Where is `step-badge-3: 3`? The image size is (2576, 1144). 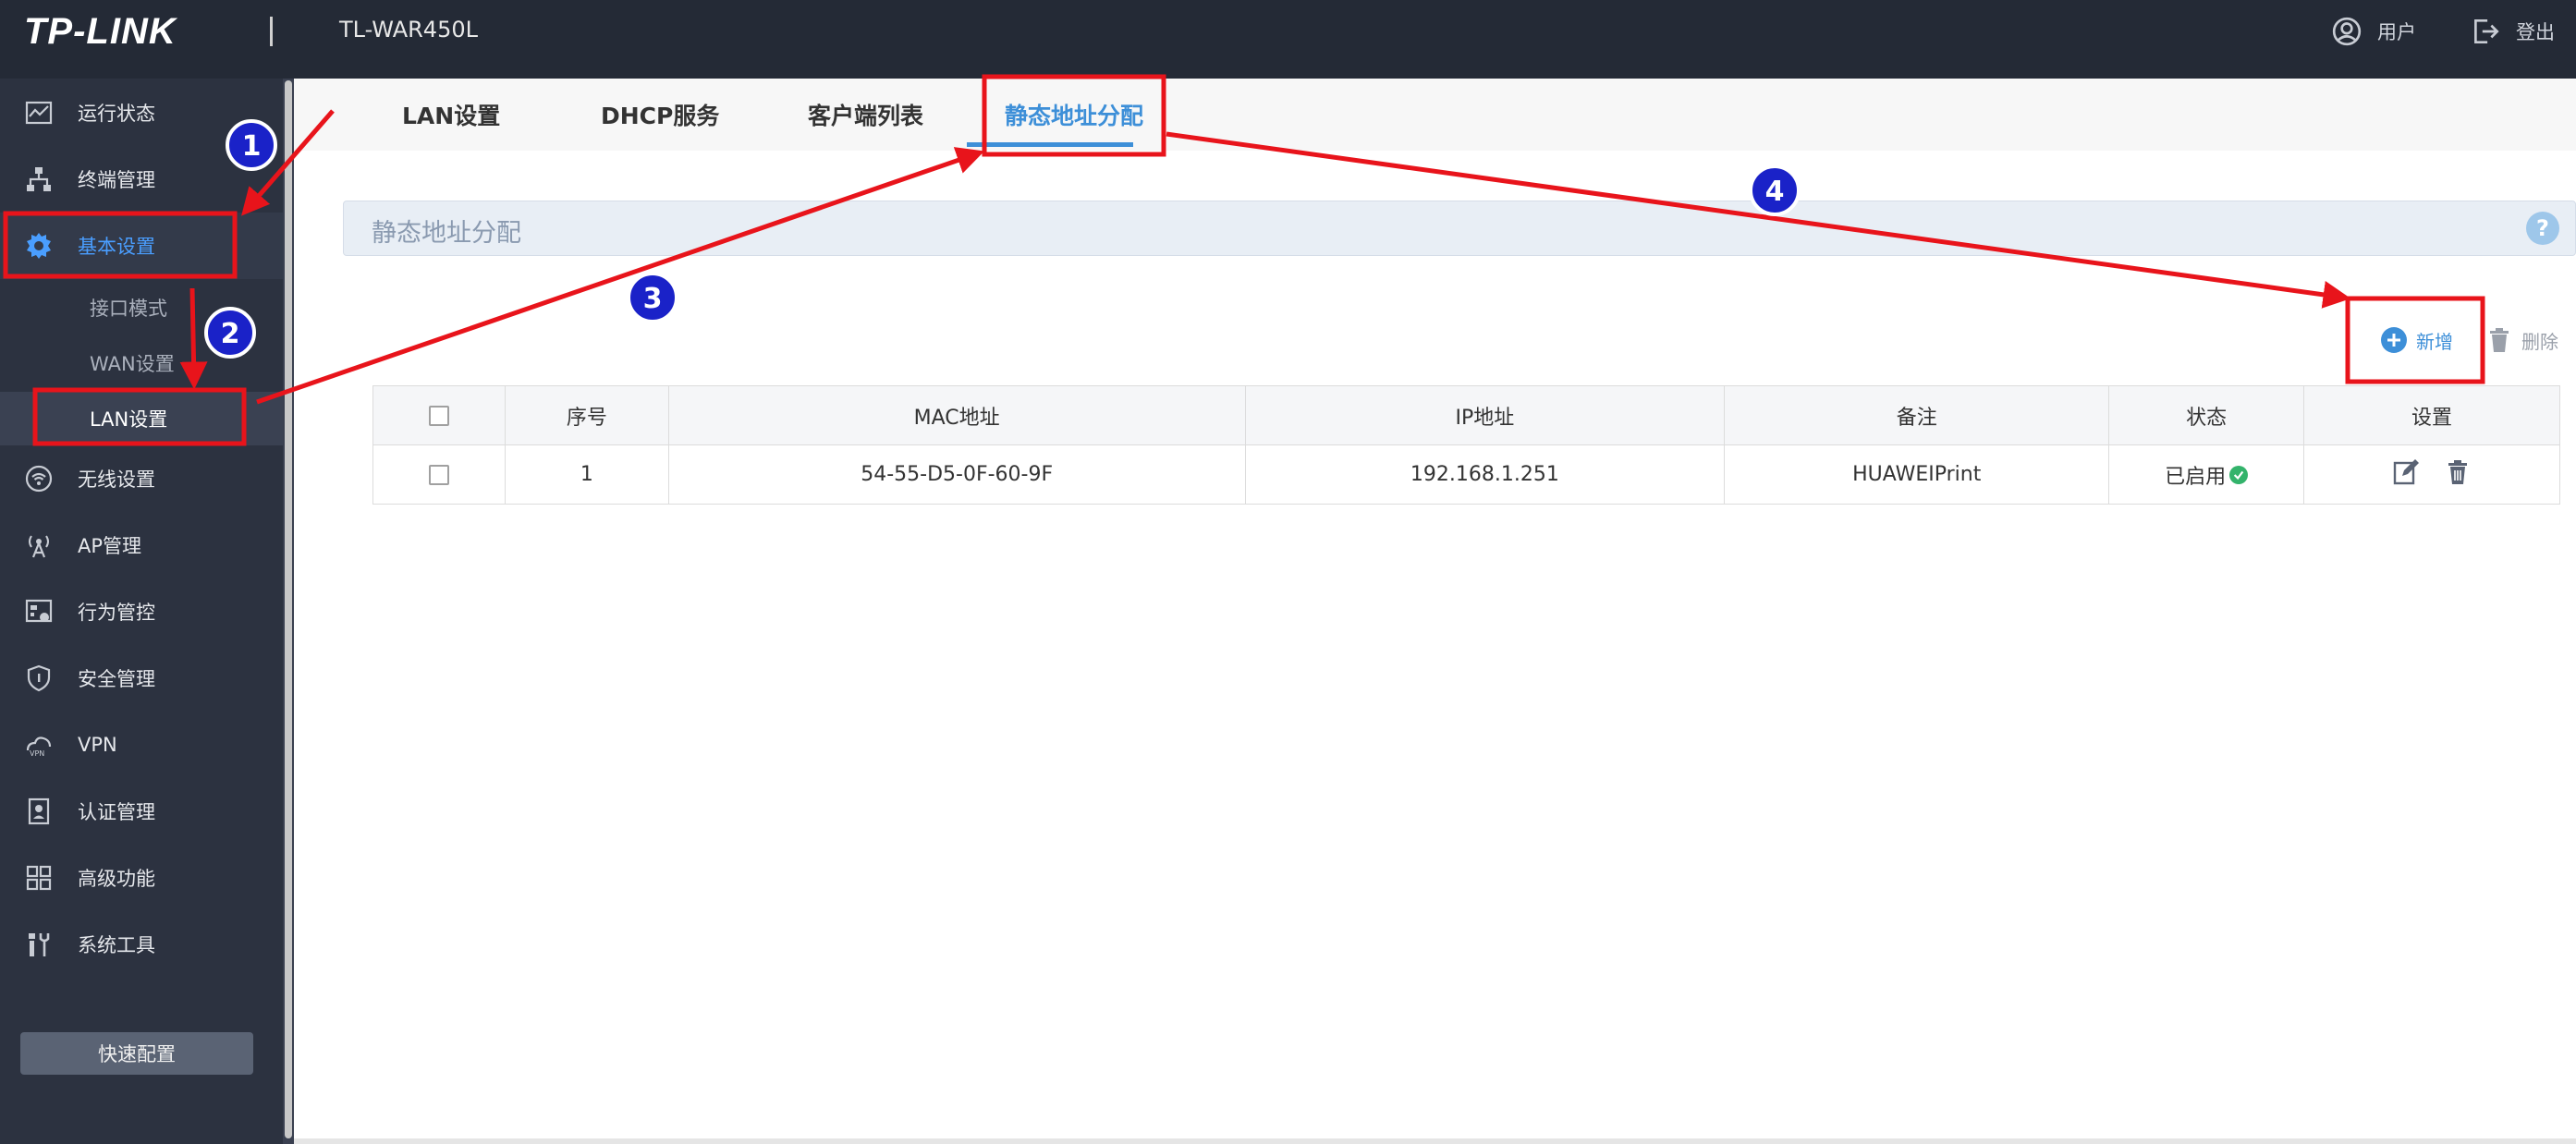 step-badge-3: 3 is located at coordinates (652, 297).